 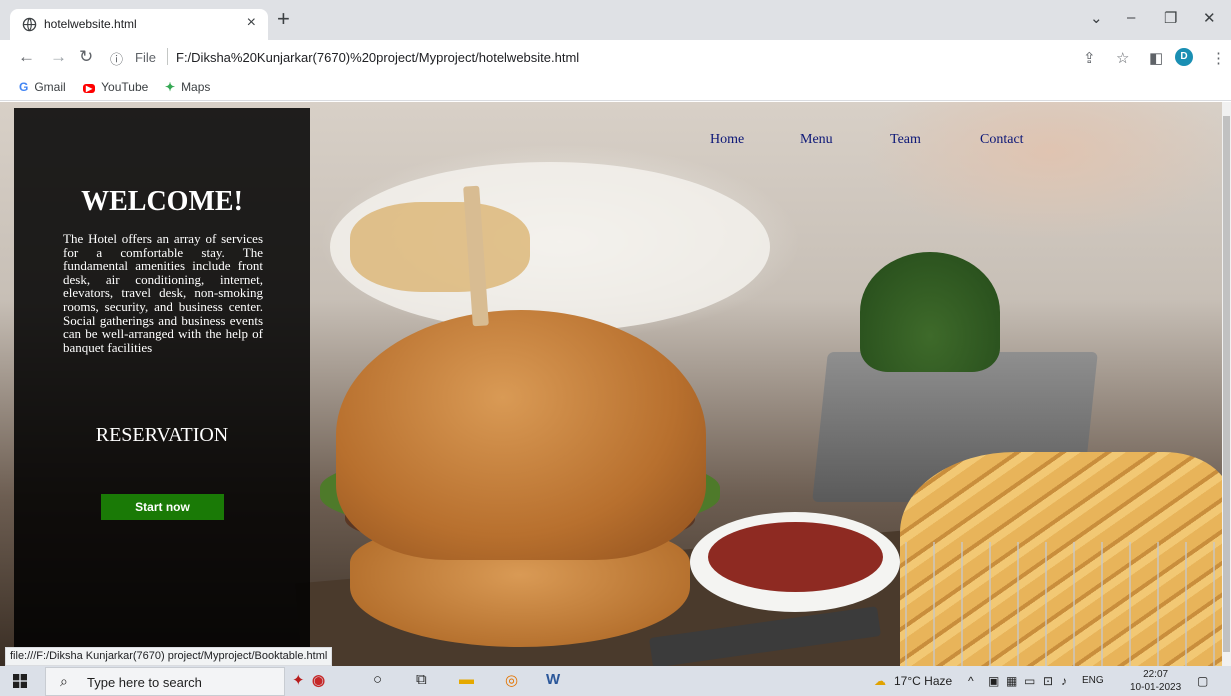 What do you see at coordinates (1184, 57) in the screenshot?
I see `profile-avatar: D` at bounding box center [1184, 57].